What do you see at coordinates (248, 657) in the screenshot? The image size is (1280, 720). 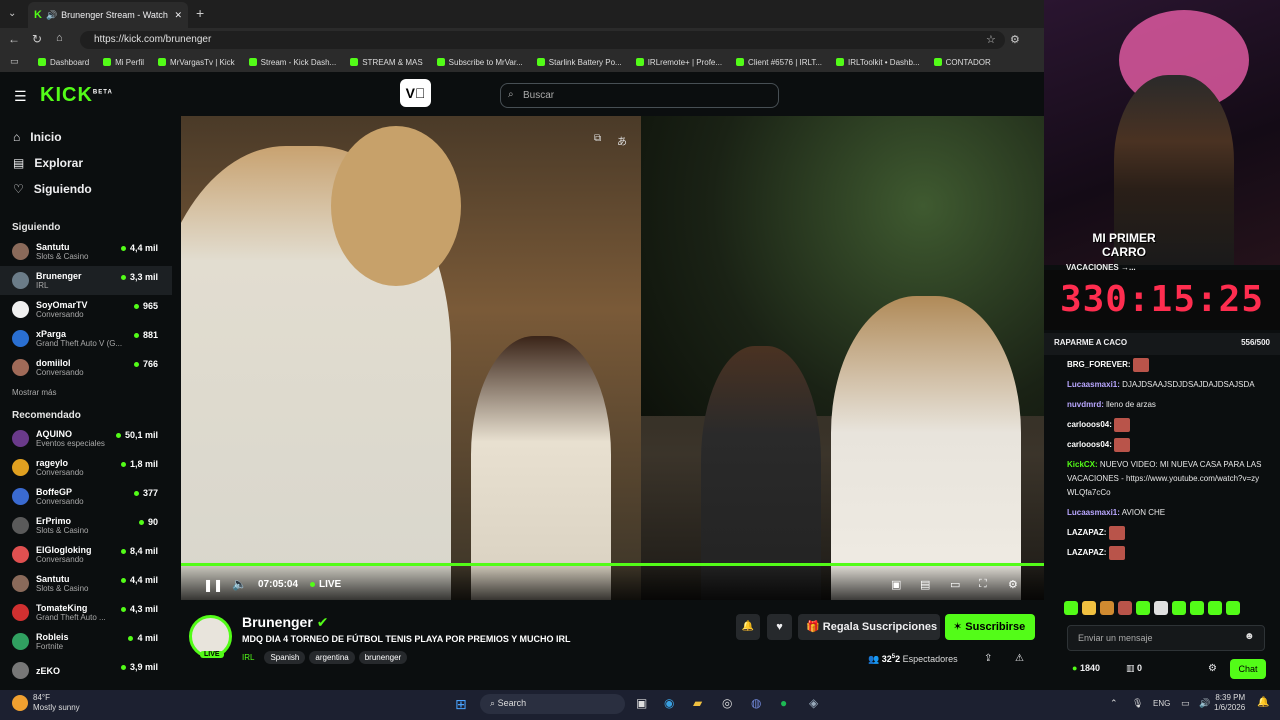 I see `category-link: IRL` at bounding box center [248, 657].